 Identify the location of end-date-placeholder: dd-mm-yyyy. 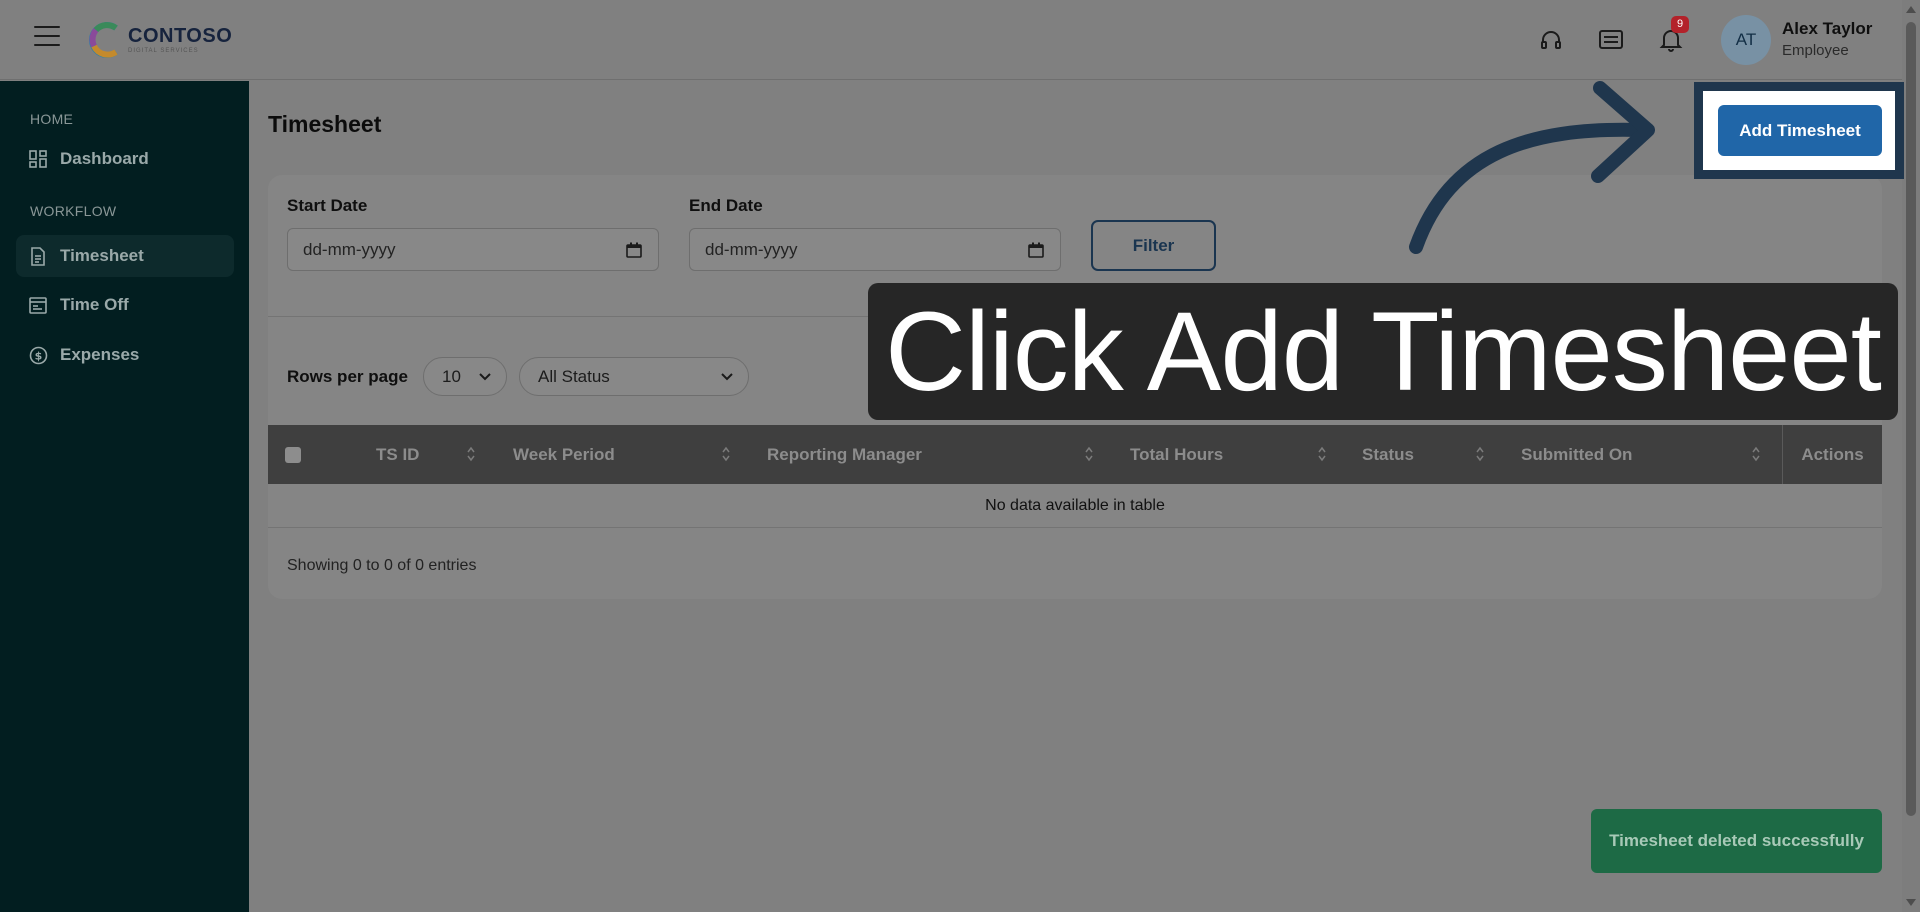
(751, 249).